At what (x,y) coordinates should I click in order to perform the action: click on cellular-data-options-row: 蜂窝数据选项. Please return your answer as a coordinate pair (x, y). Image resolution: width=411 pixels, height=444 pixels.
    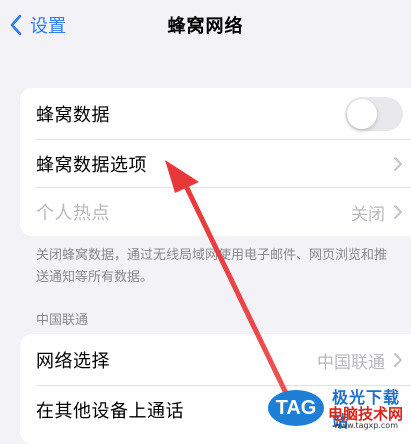
    Looking at the image, I should click on (215, 164).